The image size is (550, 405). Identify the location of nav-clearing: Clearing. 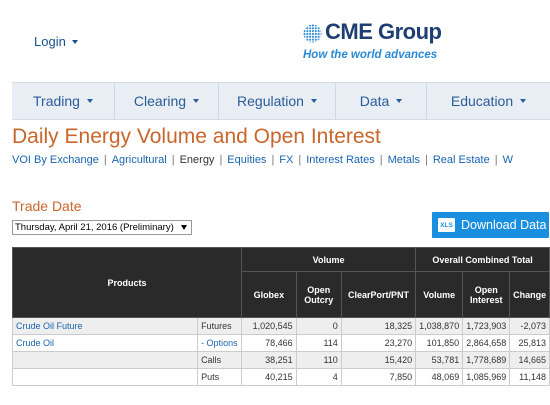
(167, 101).